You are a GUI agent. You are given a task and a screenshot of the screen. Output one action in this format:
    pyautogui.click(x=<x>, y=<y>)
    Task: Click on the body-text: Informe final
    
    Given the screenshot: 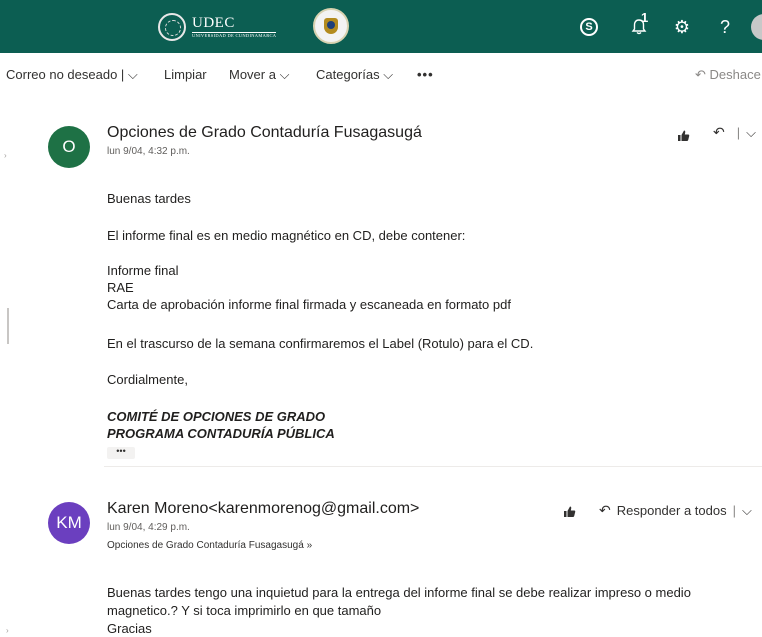 What is the action you would take?
    pyautogui.click(x=143, y=270)
    